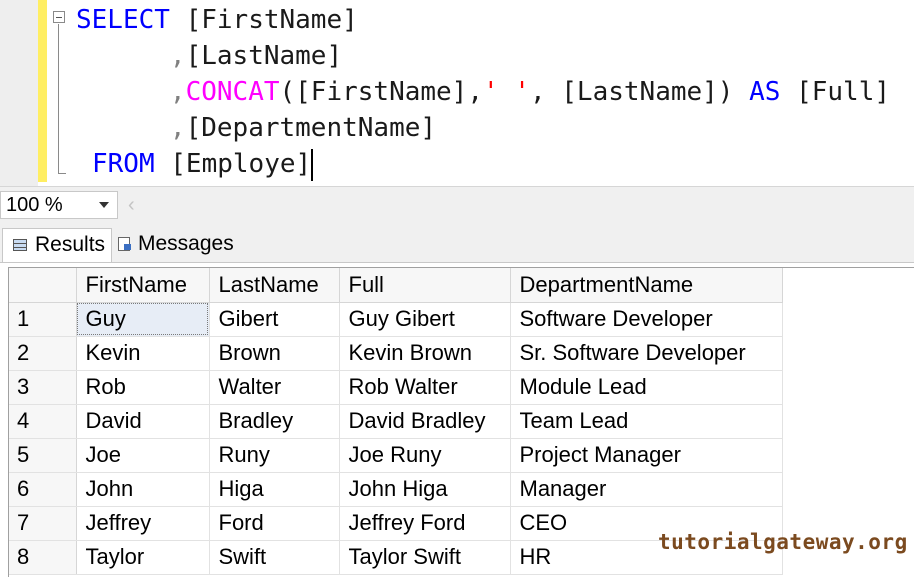 The width and height of the screenshot is (914, 580). What do you see at coordinates (843, 92) in the screenshot?
I see `code-alias: [Full]` at bounding box center [843, 92].